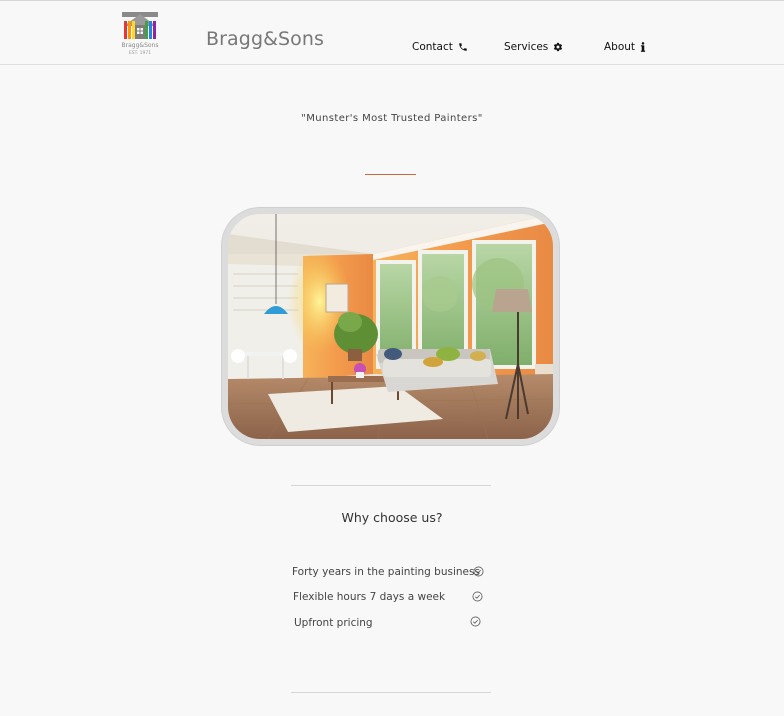  What do you see at coordinates (463, 47) in the screenshot?
I see `phone-icon` at bounding box center [463, 47].